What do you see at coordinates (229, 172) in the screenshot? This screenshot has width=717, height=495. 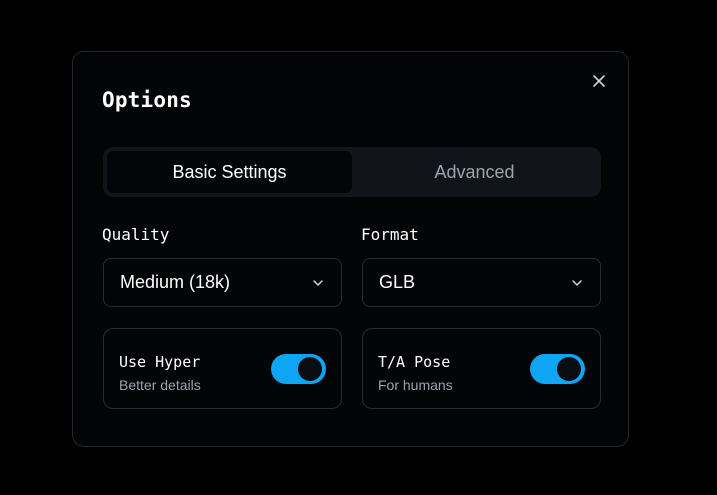 I see `tab-basic-settings: Basic Settings` at bounding box center [229, 172].